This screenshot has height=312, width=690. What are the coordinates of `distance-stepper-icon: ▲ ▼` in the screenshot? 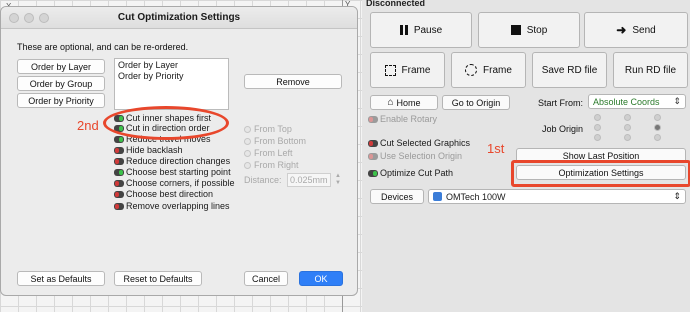 It's located at (338, 180).